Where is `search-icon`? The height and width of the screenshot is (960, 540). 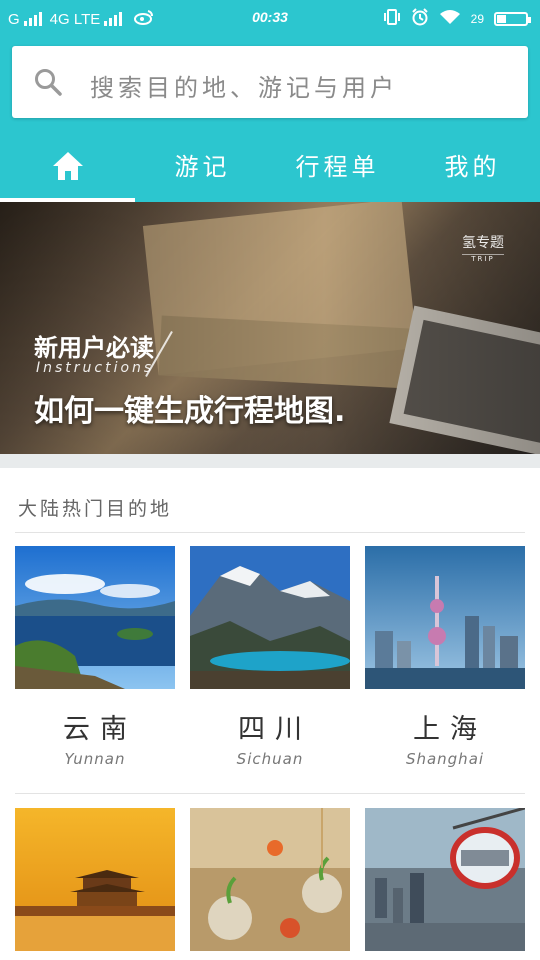
search-icon is located at coordinates (48, 82).